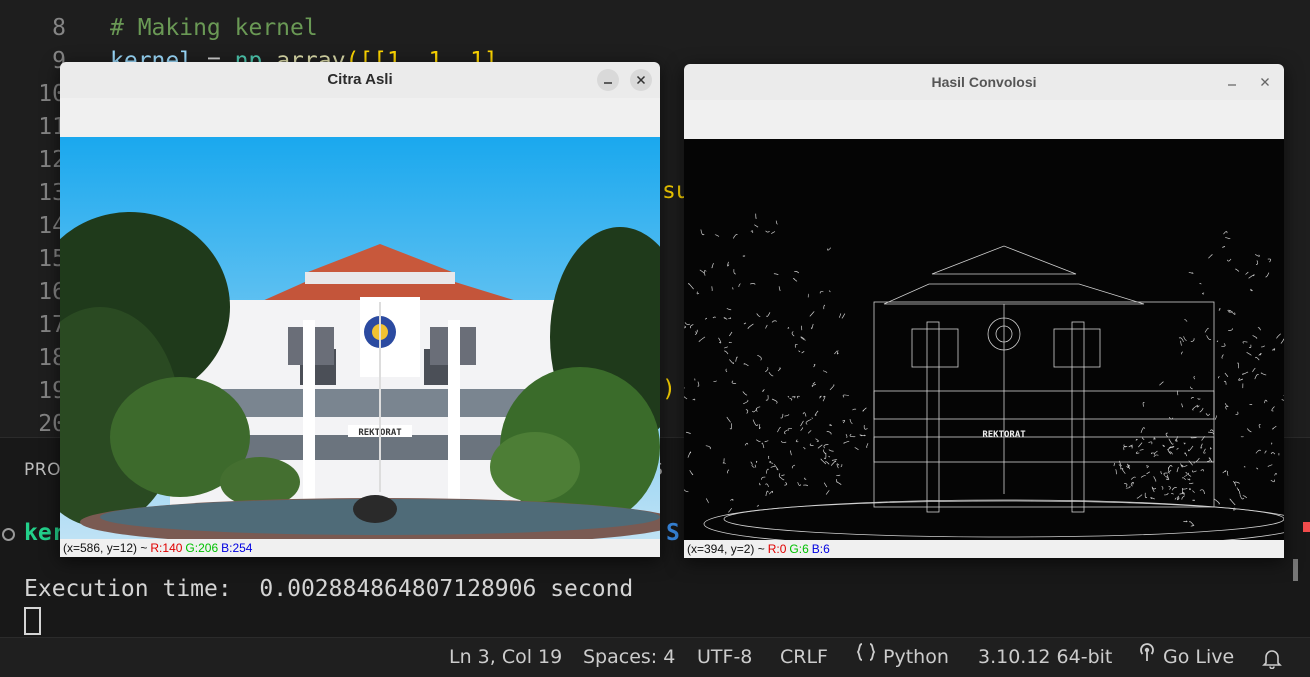 This screenshot has width=1310, height=677. Describe the element at coordinates (916, 657) in the screenshot. I see `language-label: Python` at that location.